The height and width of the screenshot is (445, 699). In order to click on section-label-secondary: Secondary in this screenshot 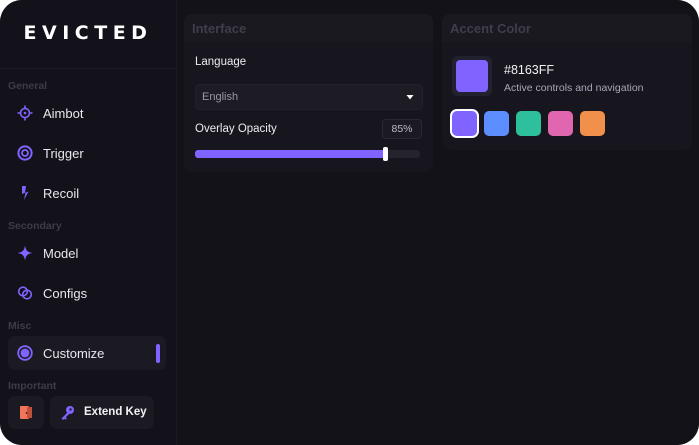, I will do `click(35, 226)`.